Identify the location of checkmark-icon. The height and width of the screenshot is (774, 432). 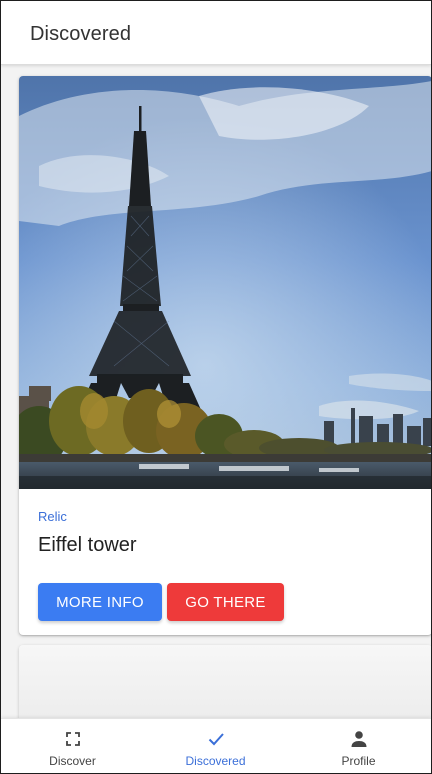
(216, 739).